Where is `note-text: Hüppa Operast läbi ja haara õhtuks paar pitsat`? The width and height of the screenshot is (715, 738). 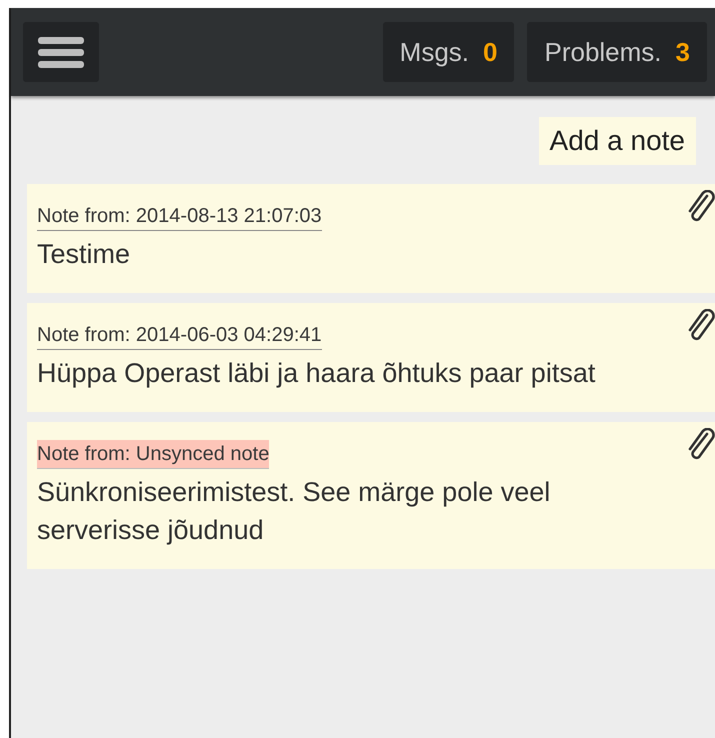
note-text: Hüppa Operast läbi ja haara õhtuks paar pitsat is located at coordinates (316, 373).